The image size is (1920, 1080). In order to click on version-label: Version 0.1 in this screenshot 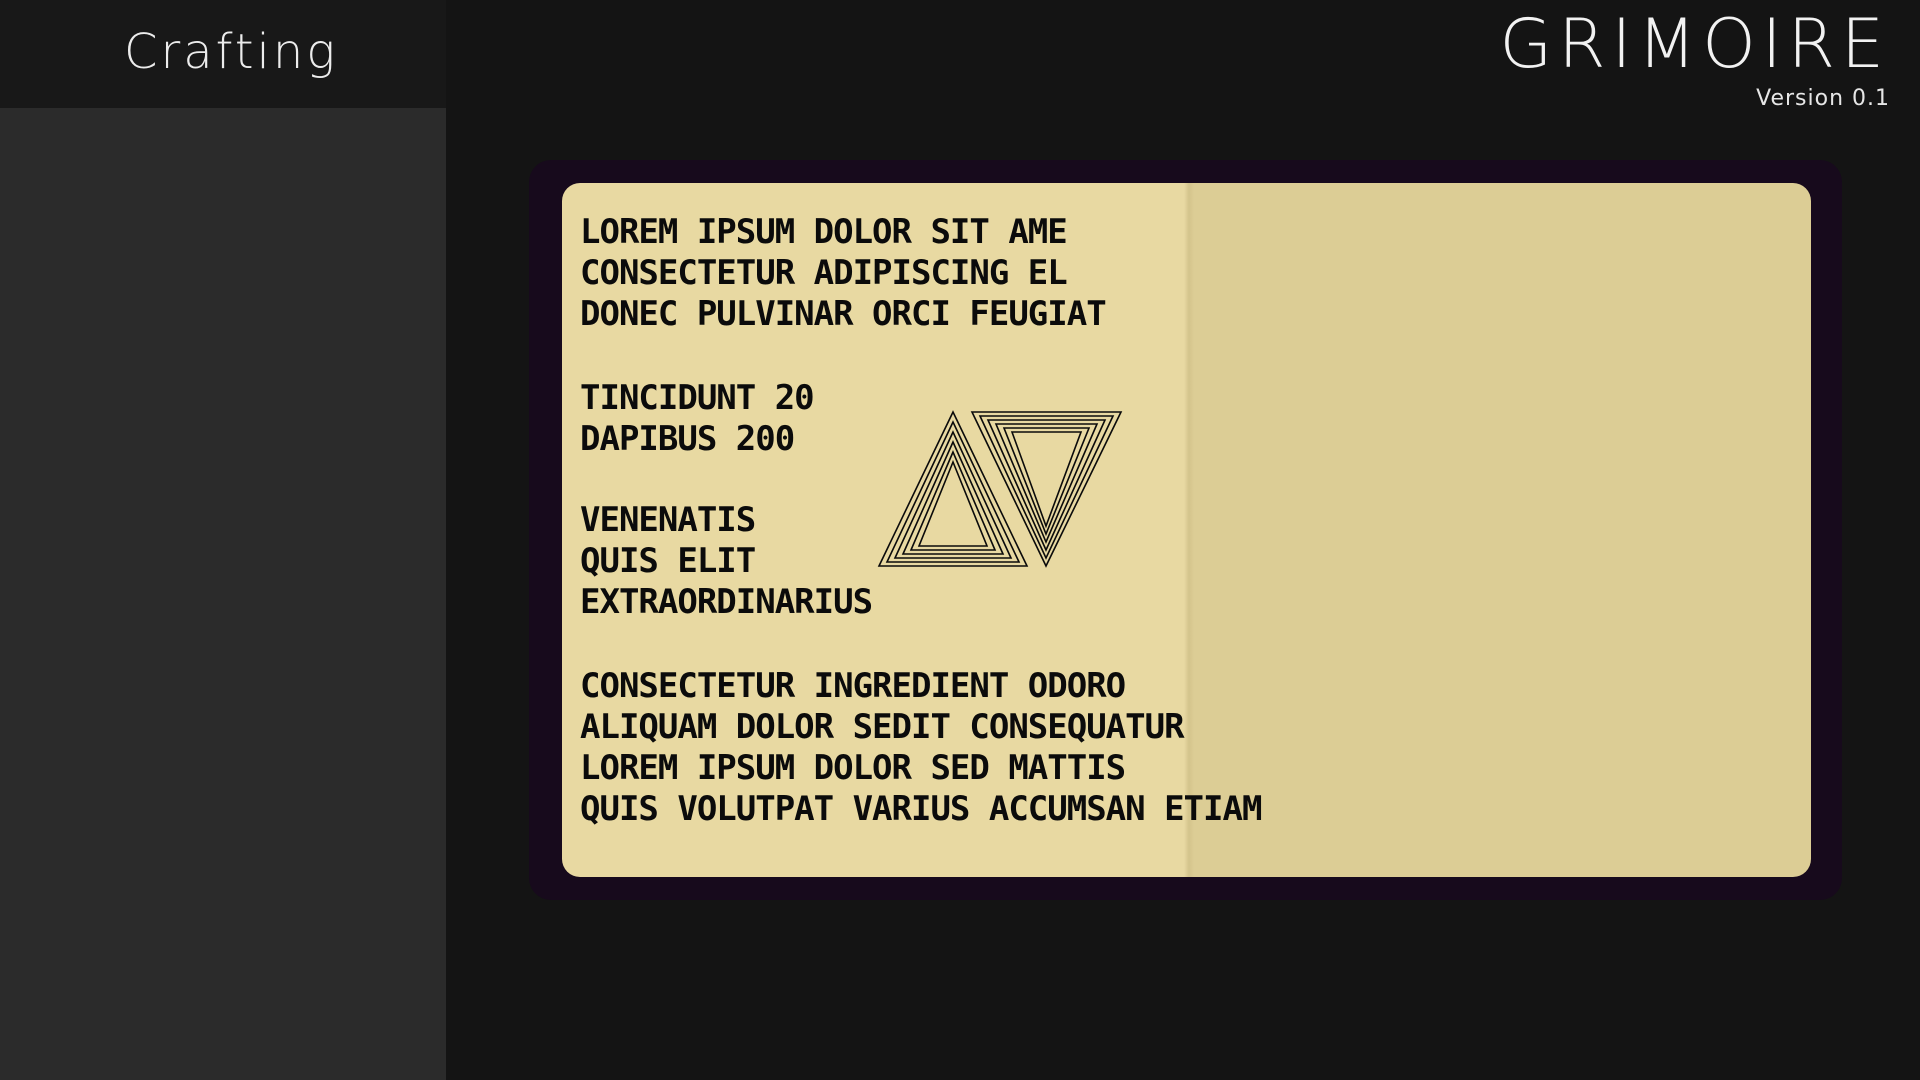, I will do `click(1823, 98)`.